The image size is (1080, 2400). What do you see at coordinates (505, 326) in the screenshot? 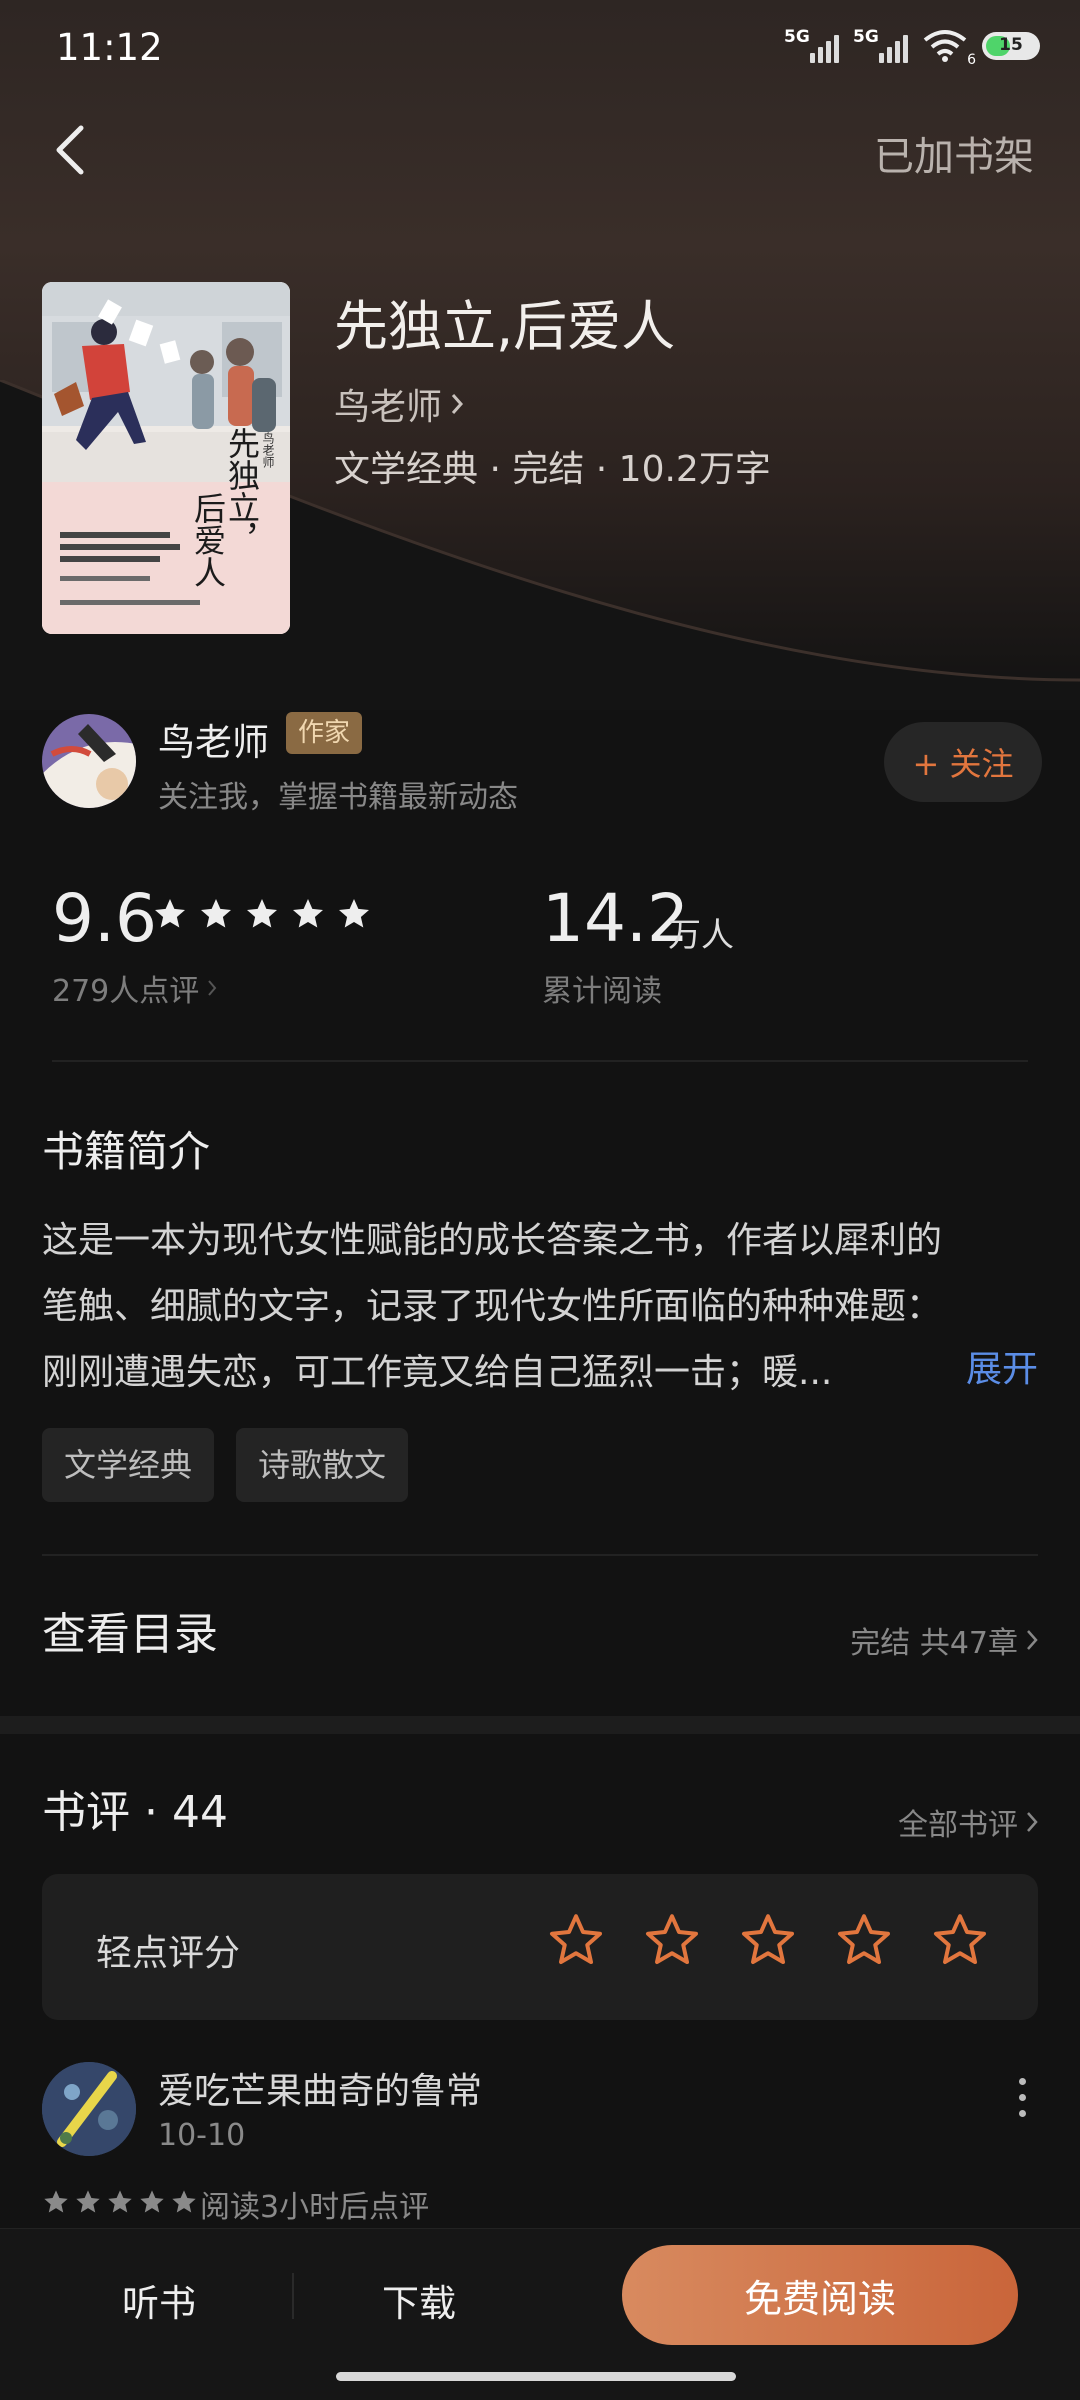
I see `book-title: 先独立,后爱人` at bounding box center [505, 326].